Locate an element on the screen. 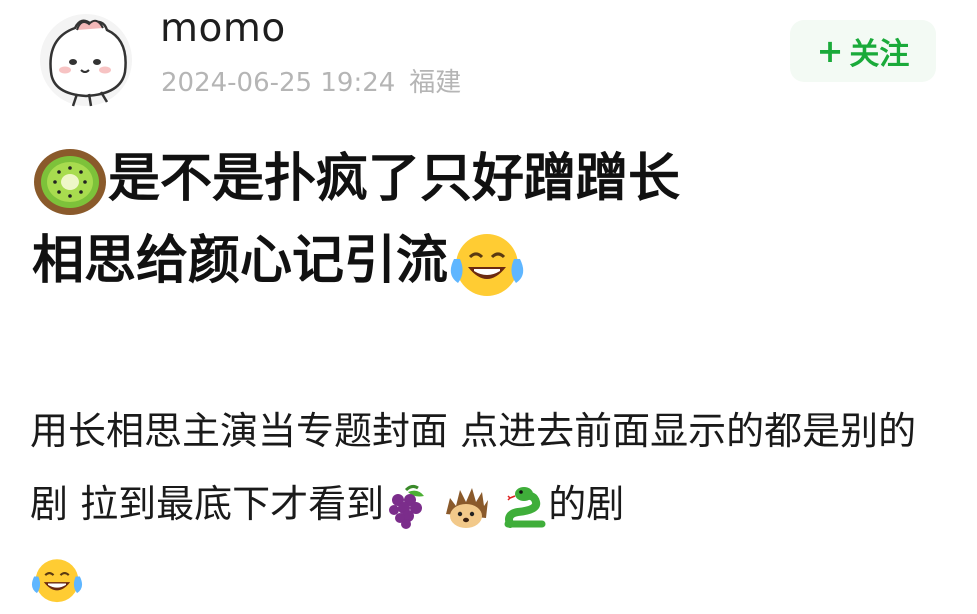 This screenshot has height=614, width=977. follow-button: + 关注 is located at coordinates (863, 51).